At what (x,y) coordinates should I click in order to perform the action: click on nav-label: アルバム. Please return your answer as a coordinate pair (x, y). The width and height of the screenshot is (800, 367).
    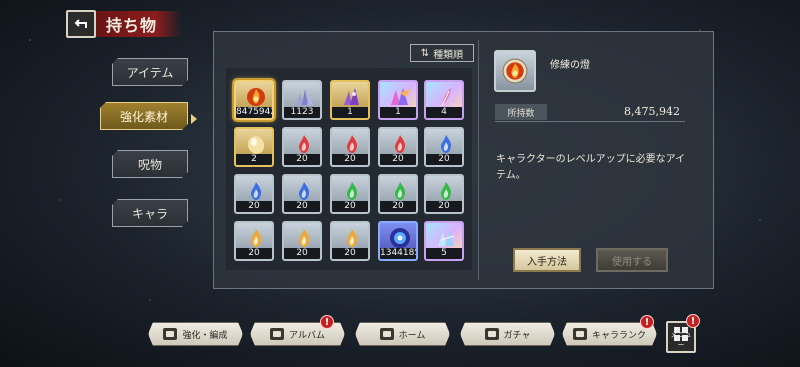
    Looking at the image, I should click on (307, 335).